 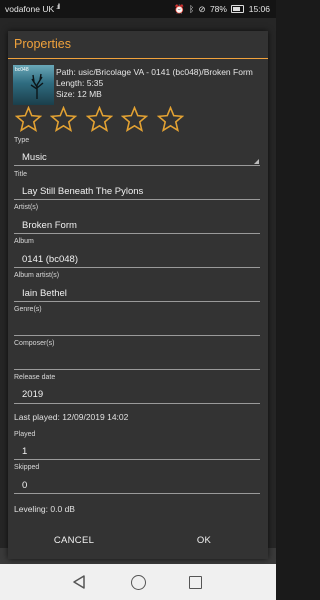 What do you see at coordinates (50, 259) in the screenshot?
I see `album-field: 0141 (bc048)` at bounding box center [50, 259].